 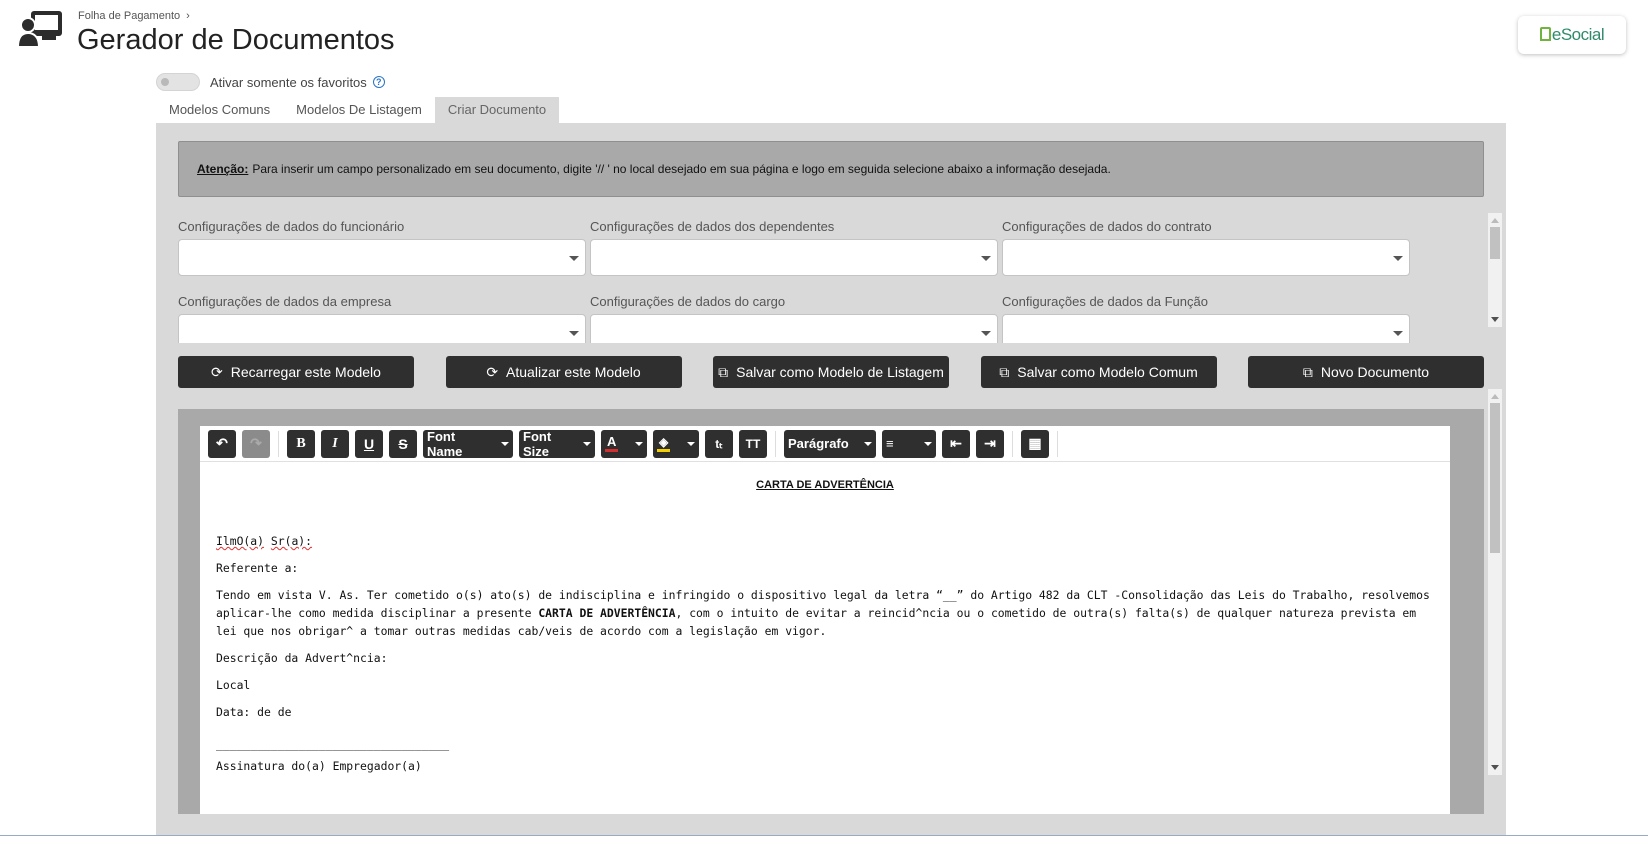 I want to click on button-label: Novo Documento, so click(x=1375, y=372).